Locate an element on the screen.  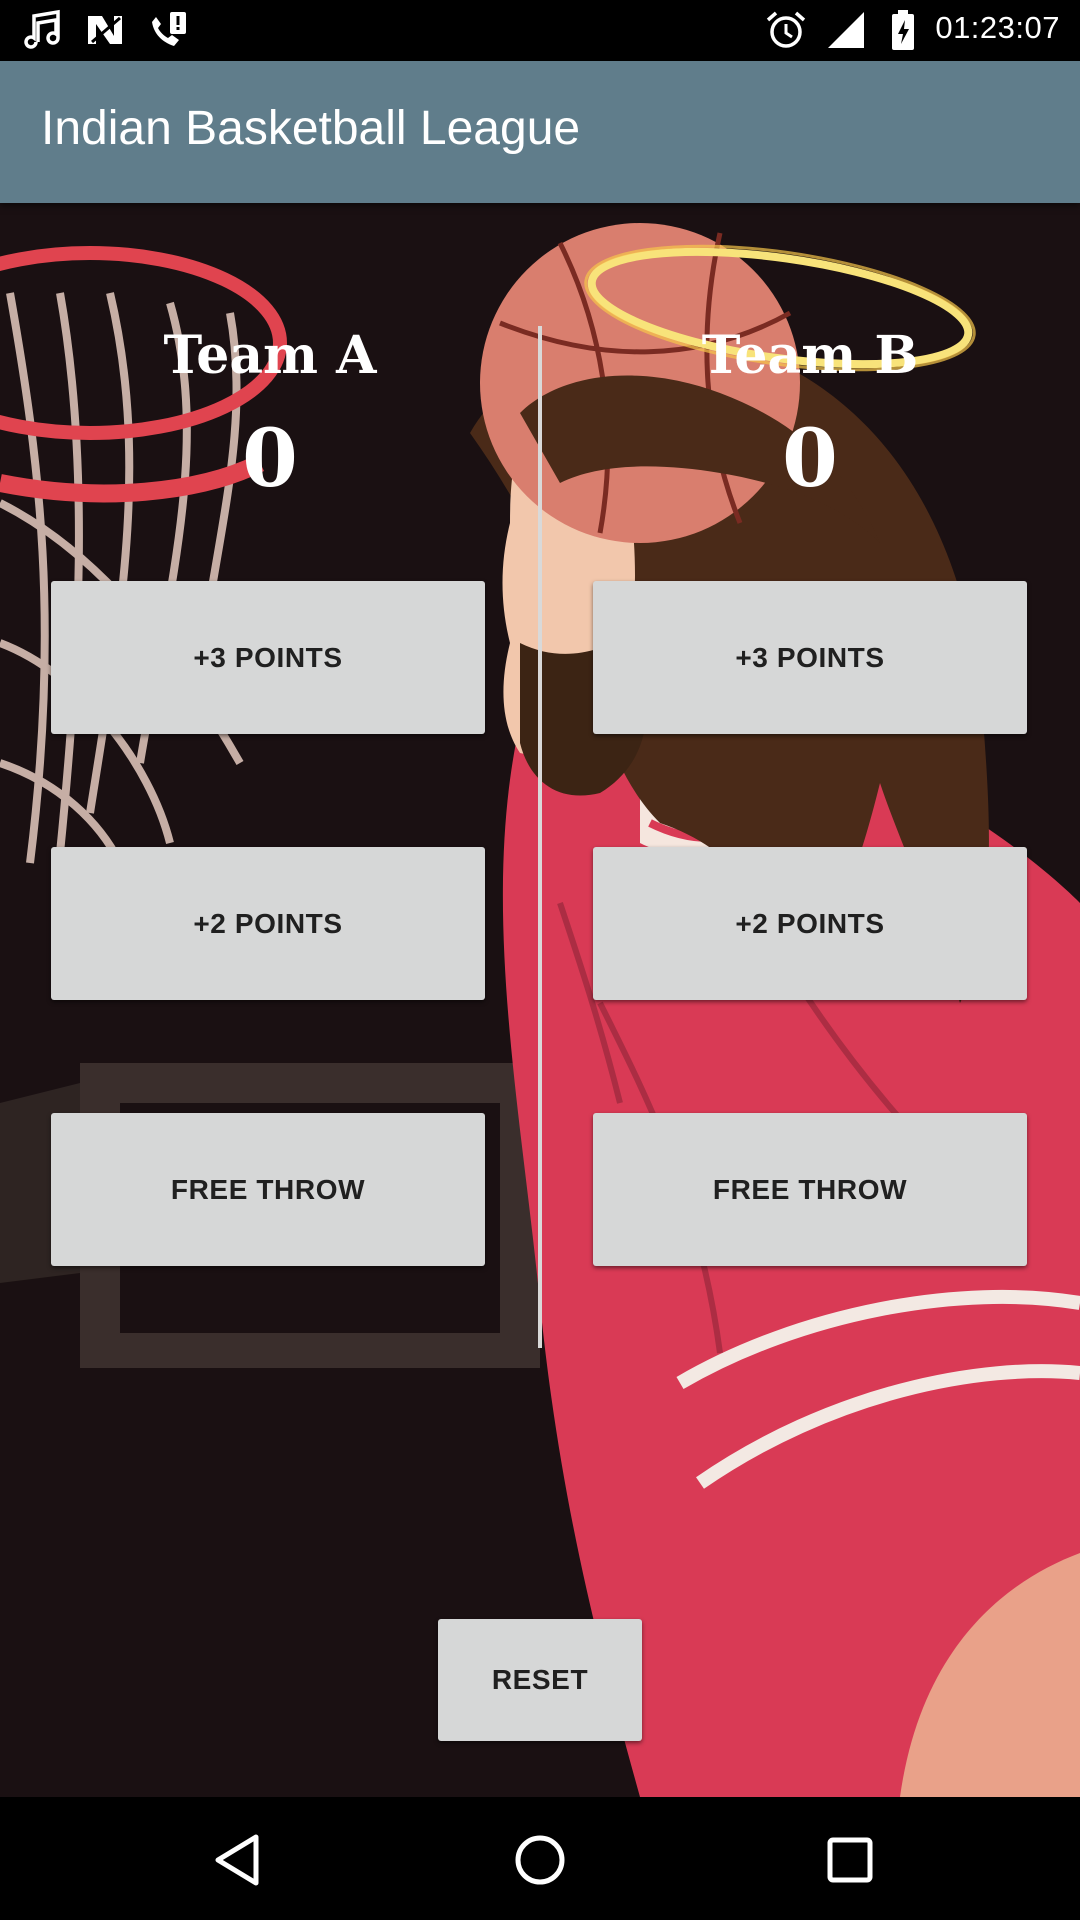
reset-button: RESET is located at coordinates (540, 1680).